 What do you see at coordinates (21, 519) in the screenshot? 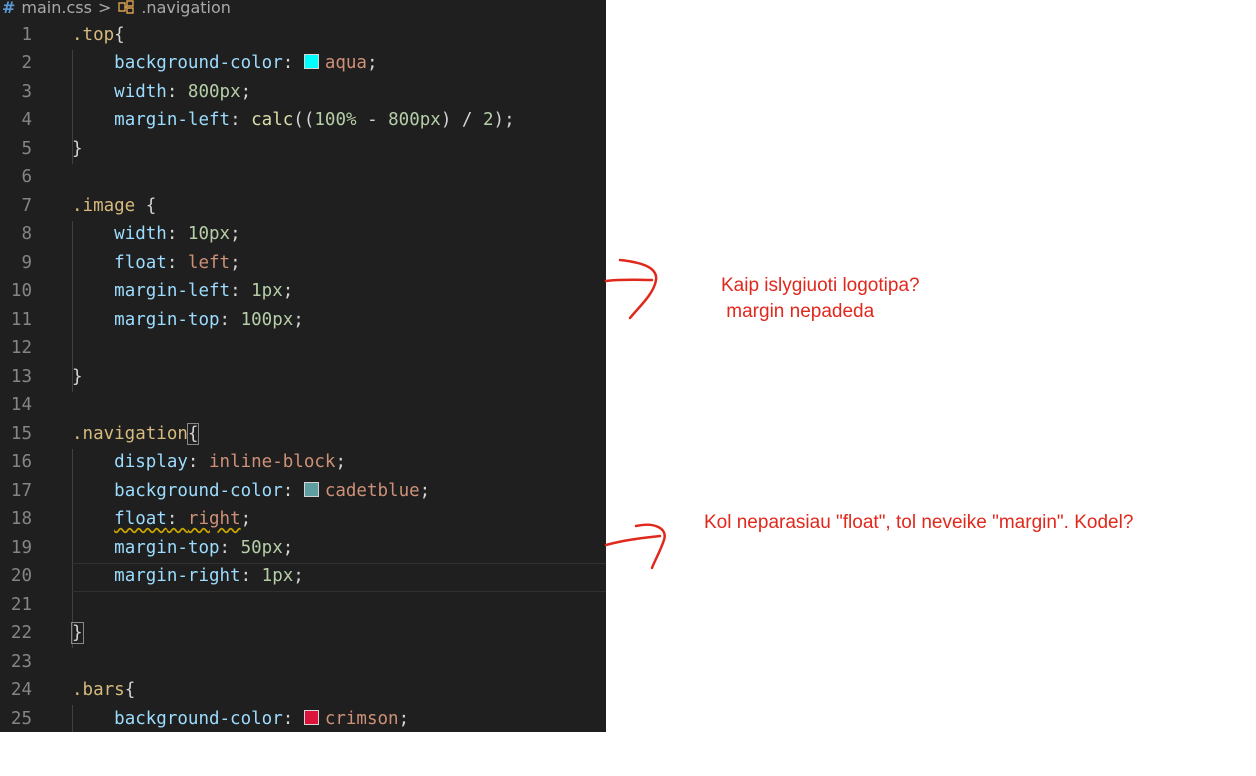
I see `line-number: 18` at bounding box center [21, 519].